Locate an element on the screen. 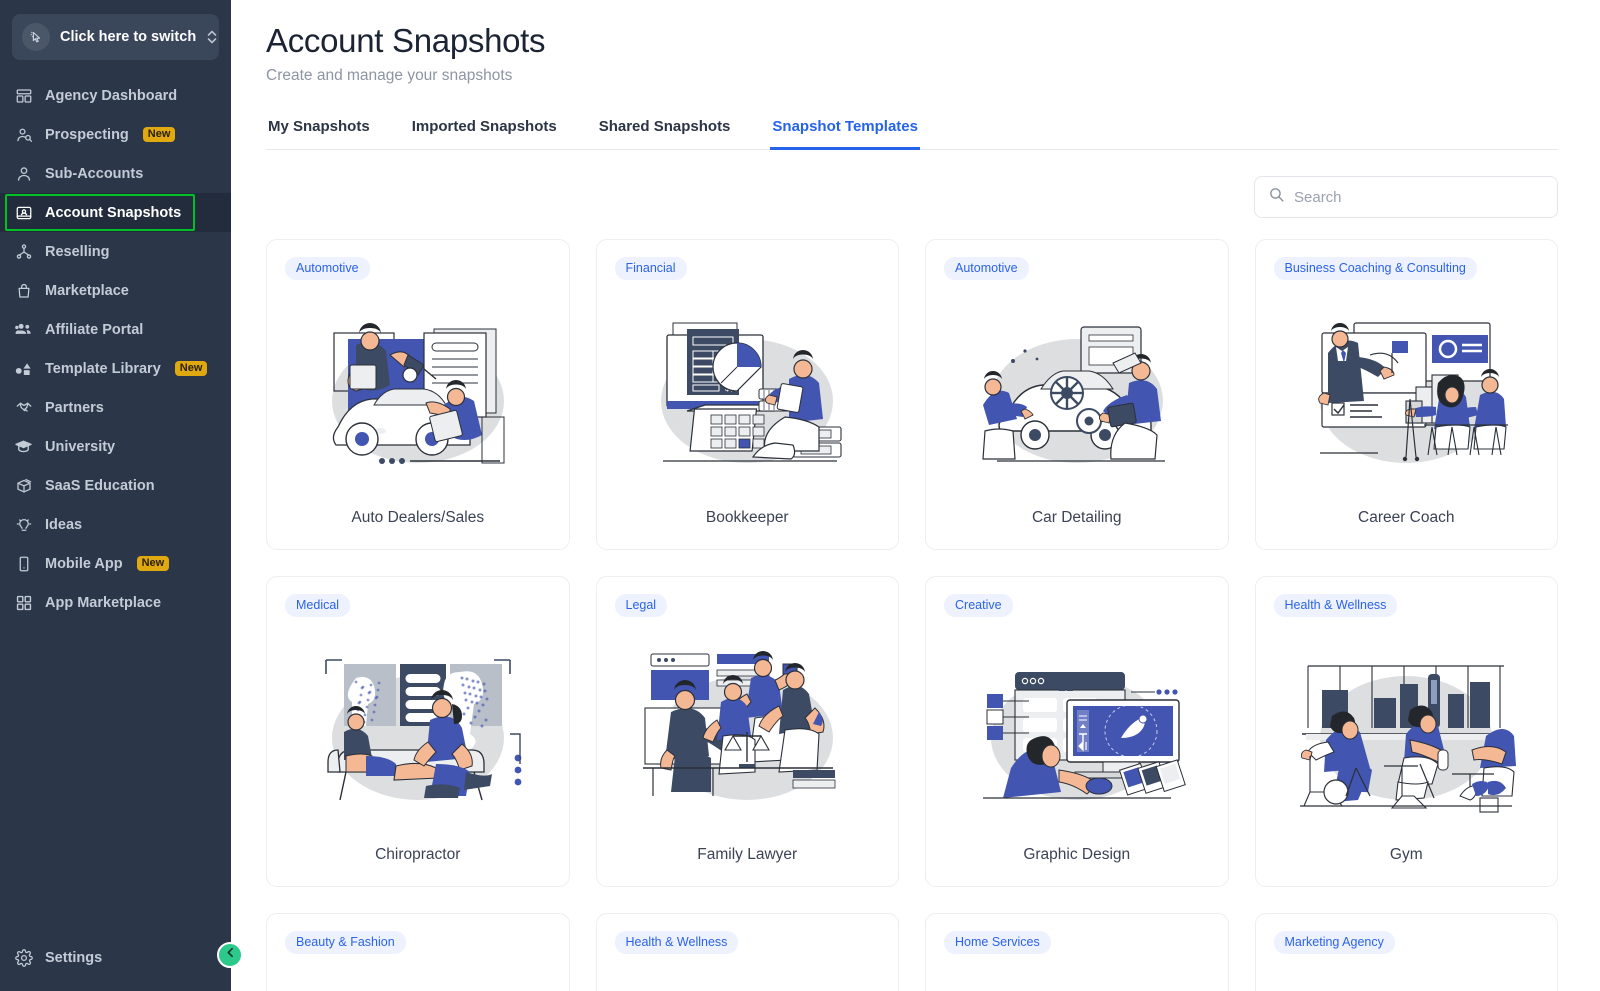 Image resolution: width=1600 pixels, height=991 pixels. grid-icon is located at coordinates (23, 602).